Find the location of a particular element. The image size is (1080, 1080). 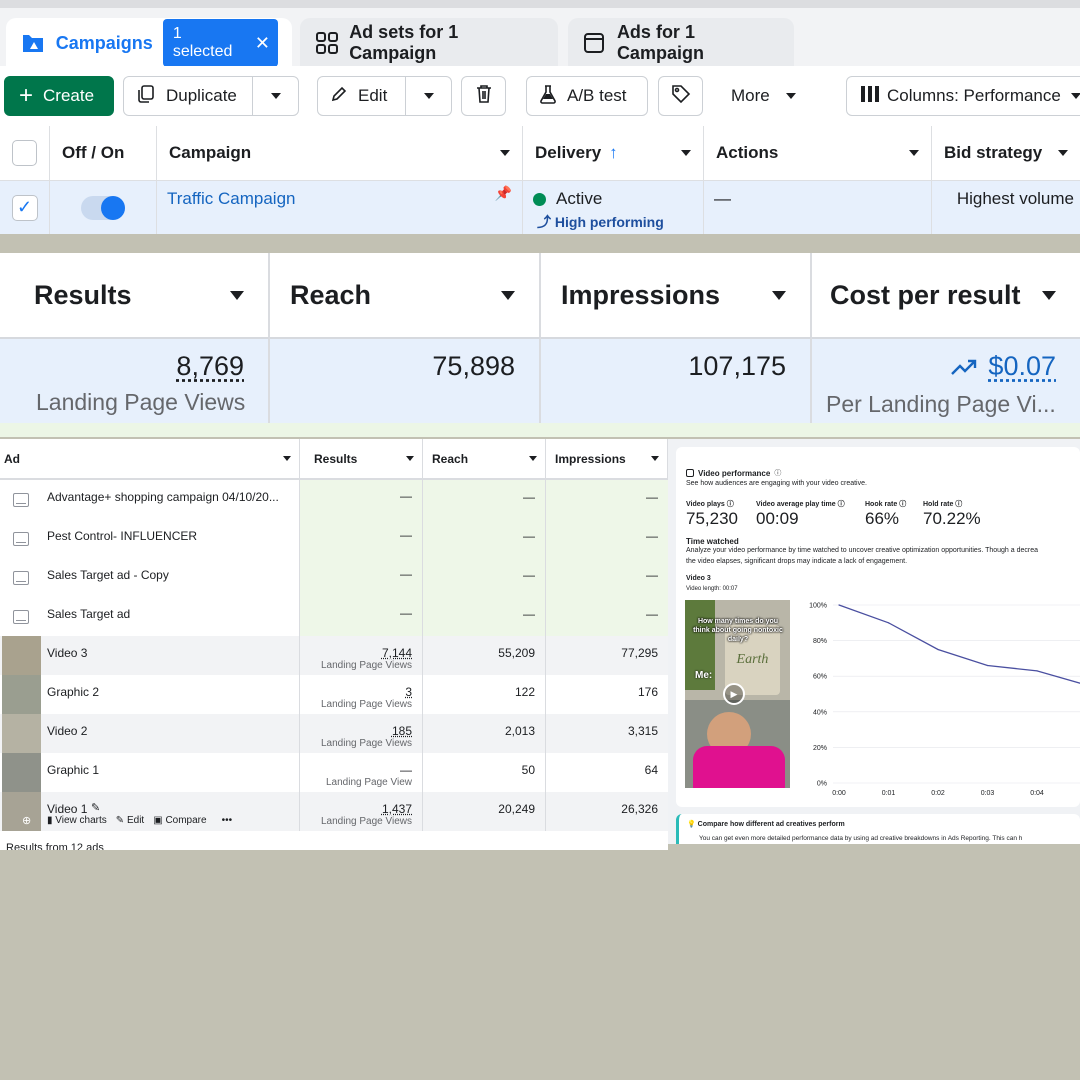

pin-icon: 📌 is located at coordinates (503, 193).